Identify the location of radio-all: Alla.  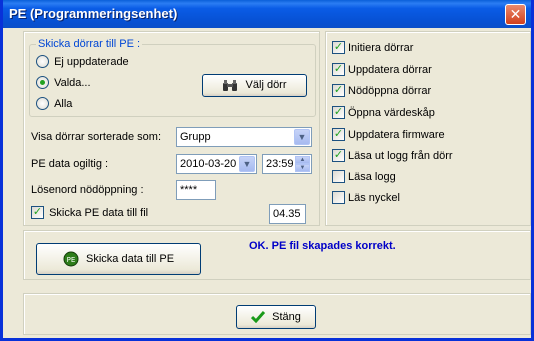
(54, 103).